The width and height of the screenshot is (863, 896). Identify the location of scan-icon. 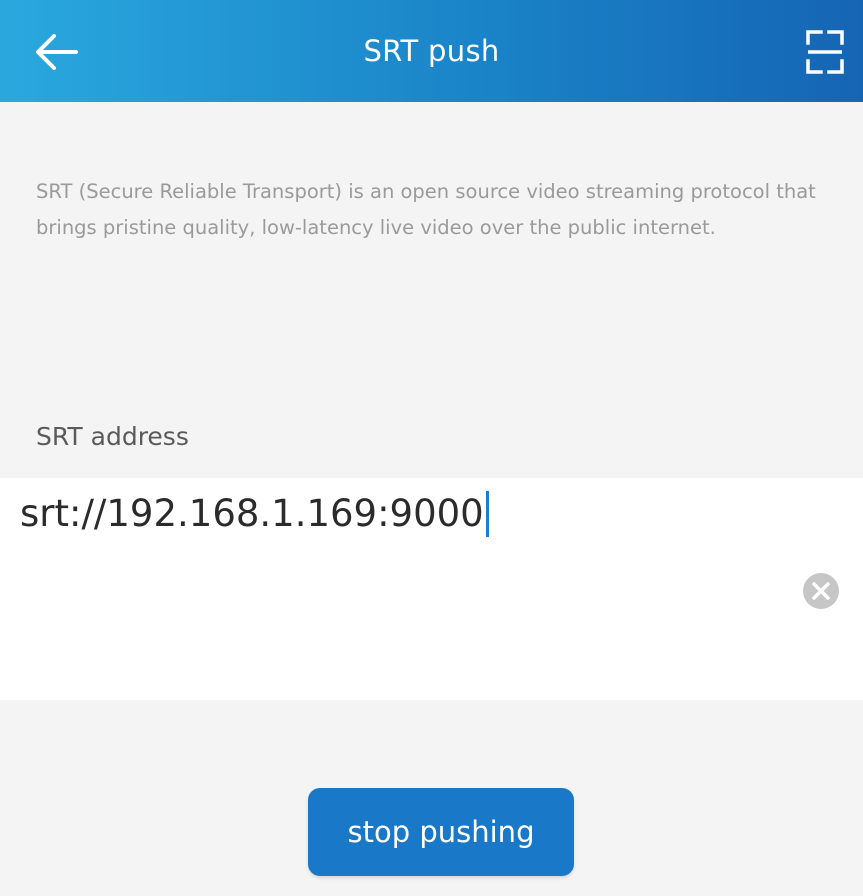
(825, 52).